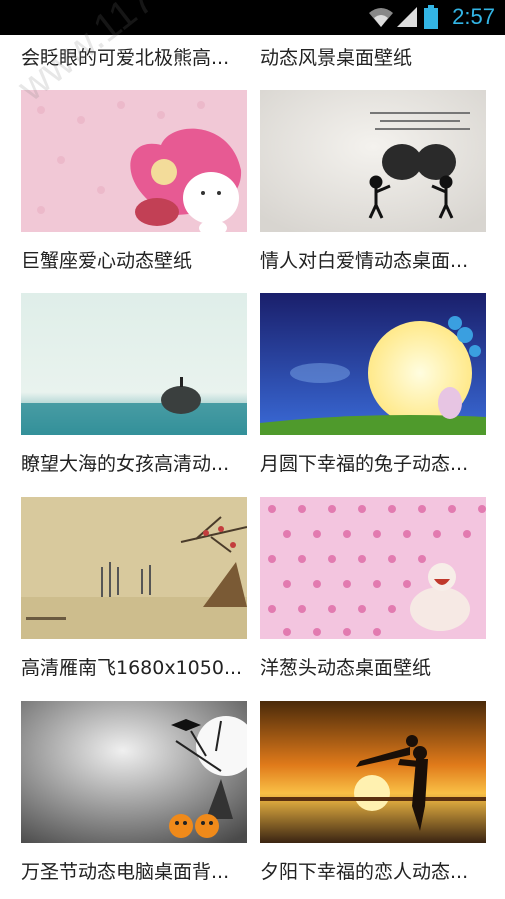  Describe the element at coordinates (336, 56) in the screenshot. I see `wallpaper-title: 动态风景桌面壁纸` at that location.